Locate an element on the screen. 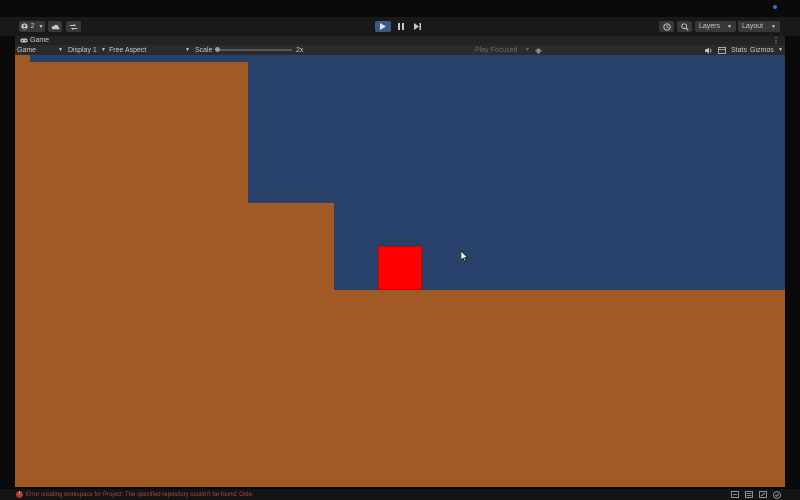 Image resolution: width=800 pixels, height=500 pixels. cloud-icon is located at coordinates (55, 26).